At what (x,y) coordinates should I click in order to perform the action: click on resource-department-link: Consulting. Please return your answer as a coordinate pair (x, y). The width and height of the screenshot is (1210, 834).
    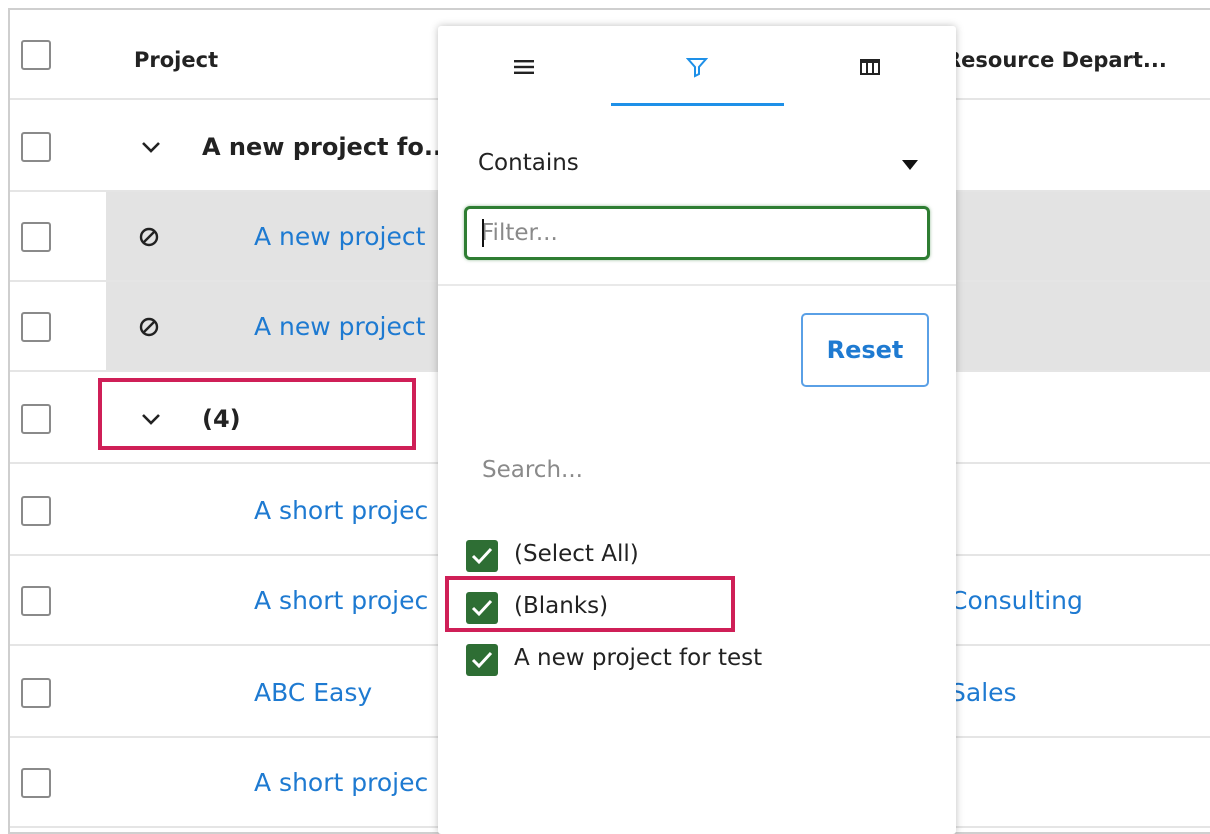
    Looking at the image, I should click on (1016, 600).